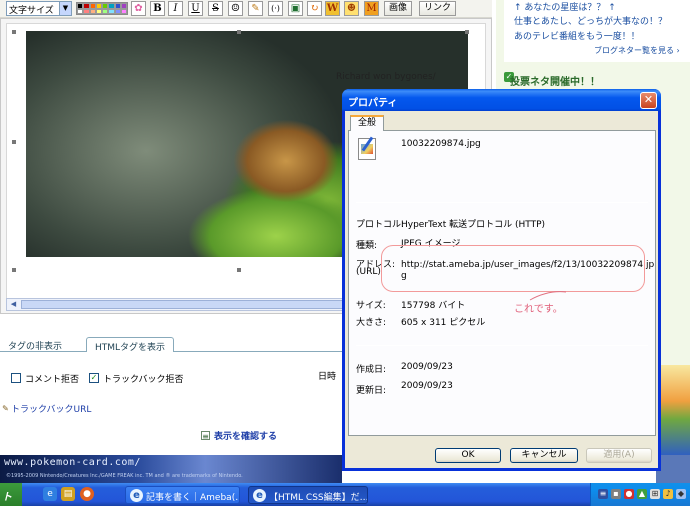  What do you see at coordinates (87, 494) in the screenshot?
I see `firefox-icon: ●` at bounding box center [87, 494].